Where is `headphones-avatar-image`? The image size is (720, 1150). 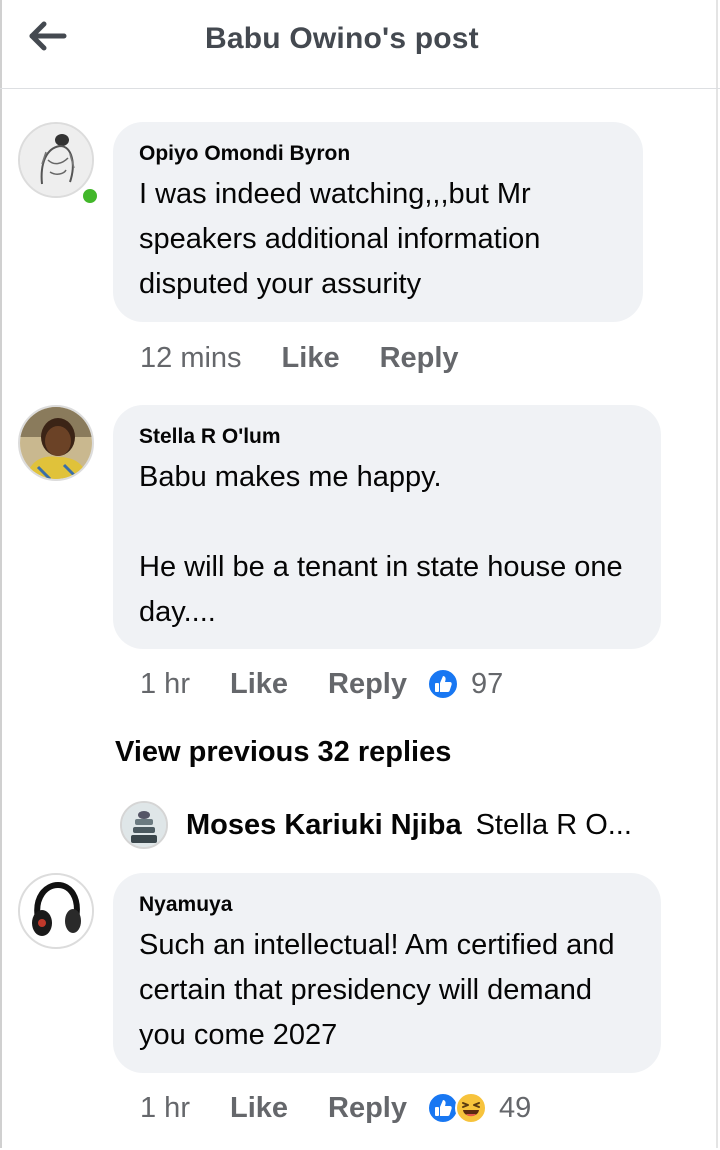
headphones-avatar-image is located at coordinates (56, 911).